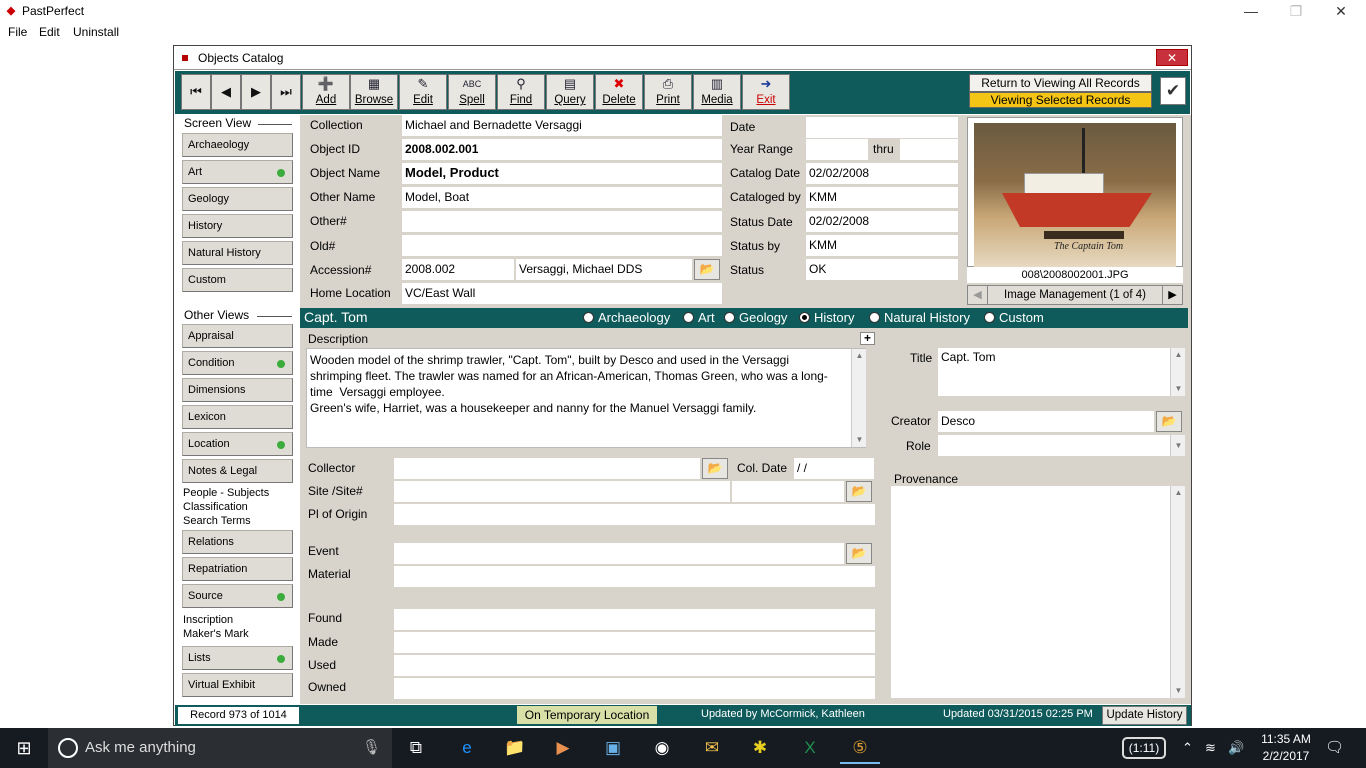 This screenshot has height=768, width=1366. Describe the element at coordinates (1236, 748) in the screenshot. I see `volume-icon: 🔊` at that location.